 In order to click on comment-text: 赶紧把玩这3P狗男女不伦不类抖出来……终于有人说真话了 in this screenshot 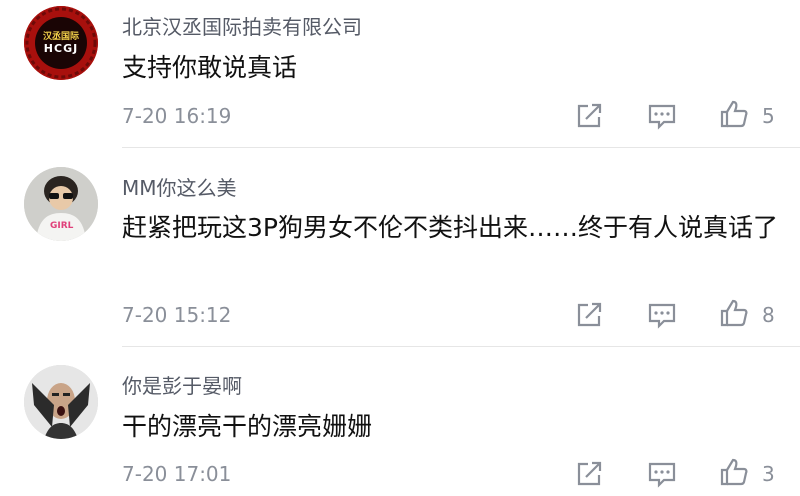, I will do `click(450, 227)`.